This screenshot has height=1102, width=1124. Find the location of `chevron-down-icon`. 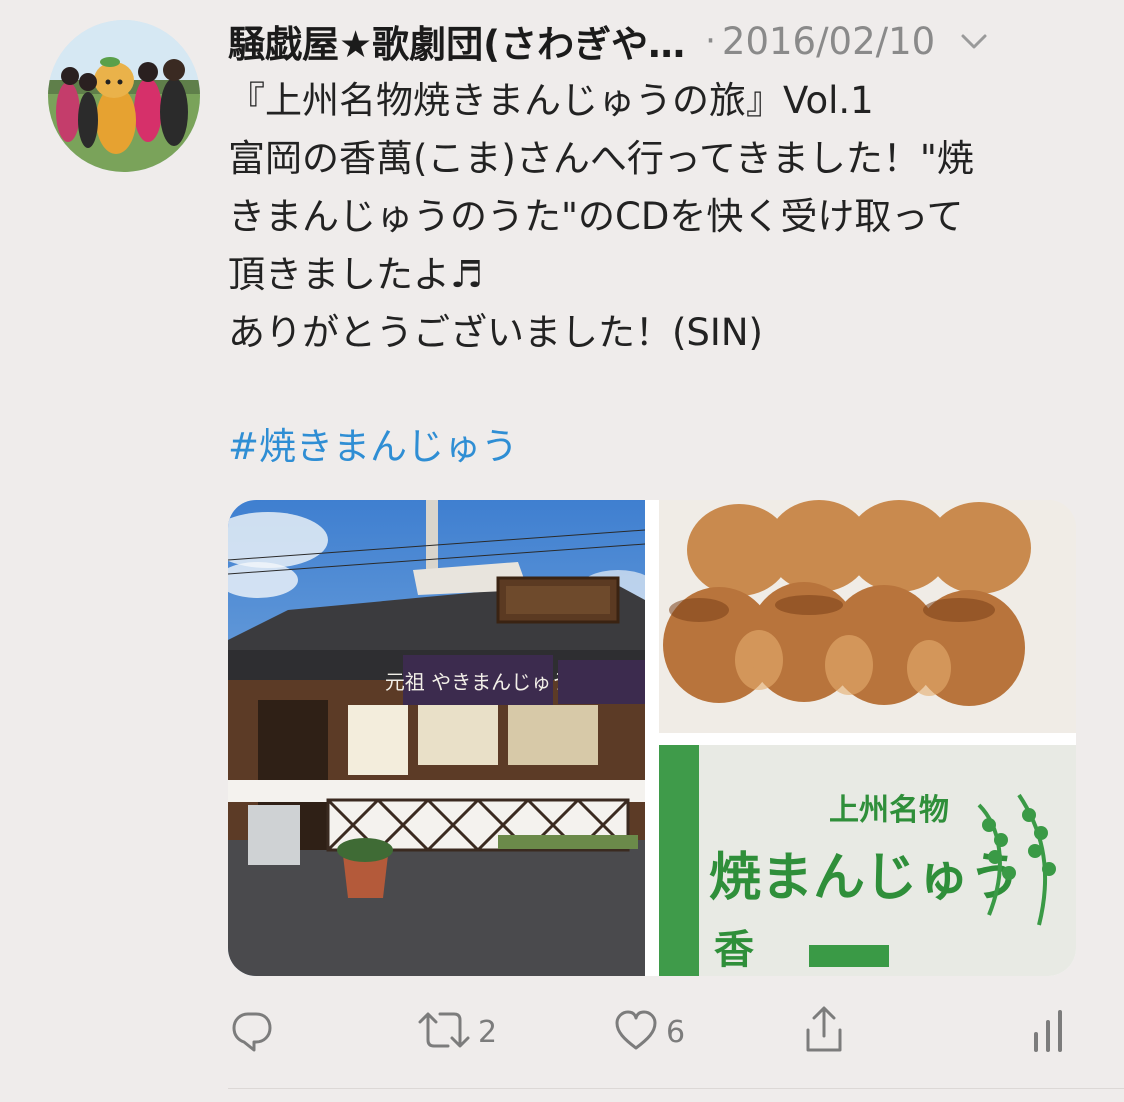

chevron-down-icon is located at coordinates (974, 41).